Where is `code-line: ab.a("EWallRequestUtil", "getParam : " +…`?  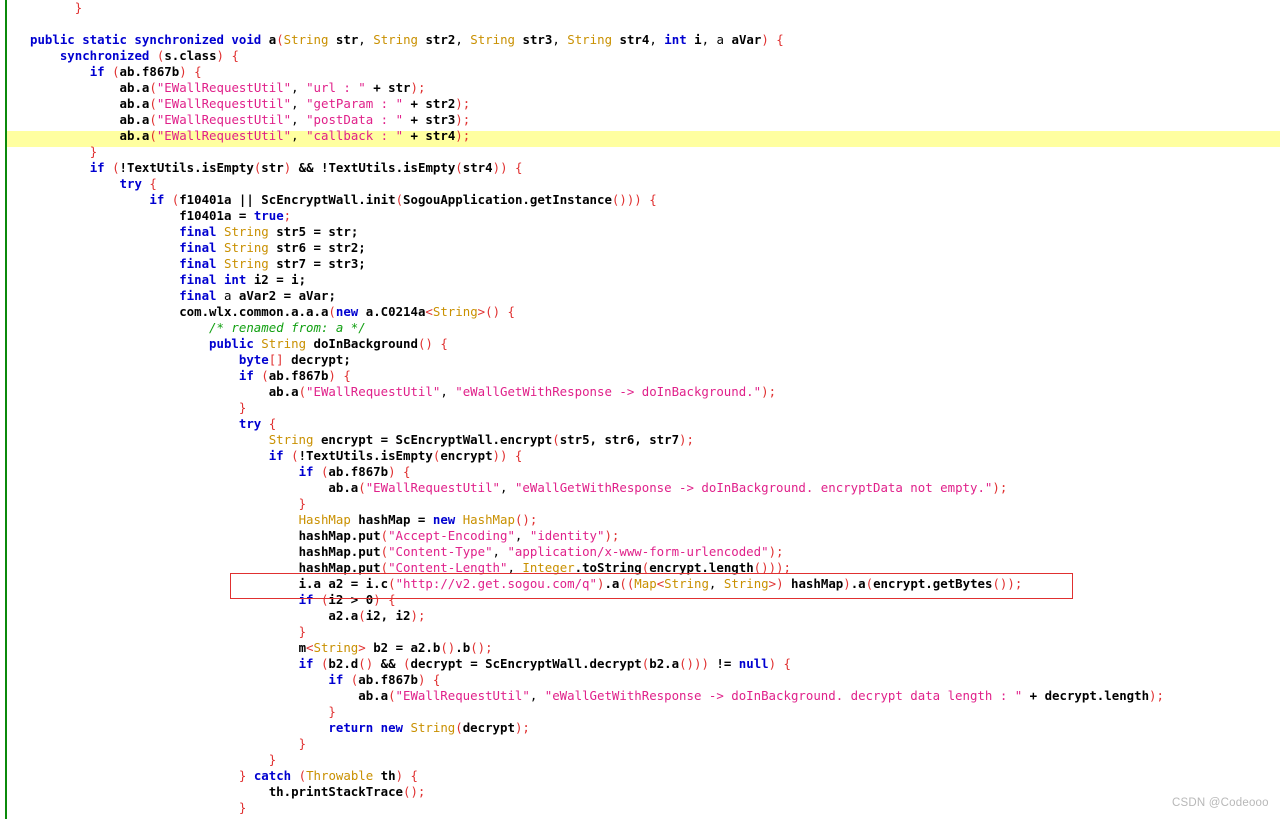
code-line: ab.a("EWallRequestUtil", "getParam : " +… is located at coordinates (295, 103).